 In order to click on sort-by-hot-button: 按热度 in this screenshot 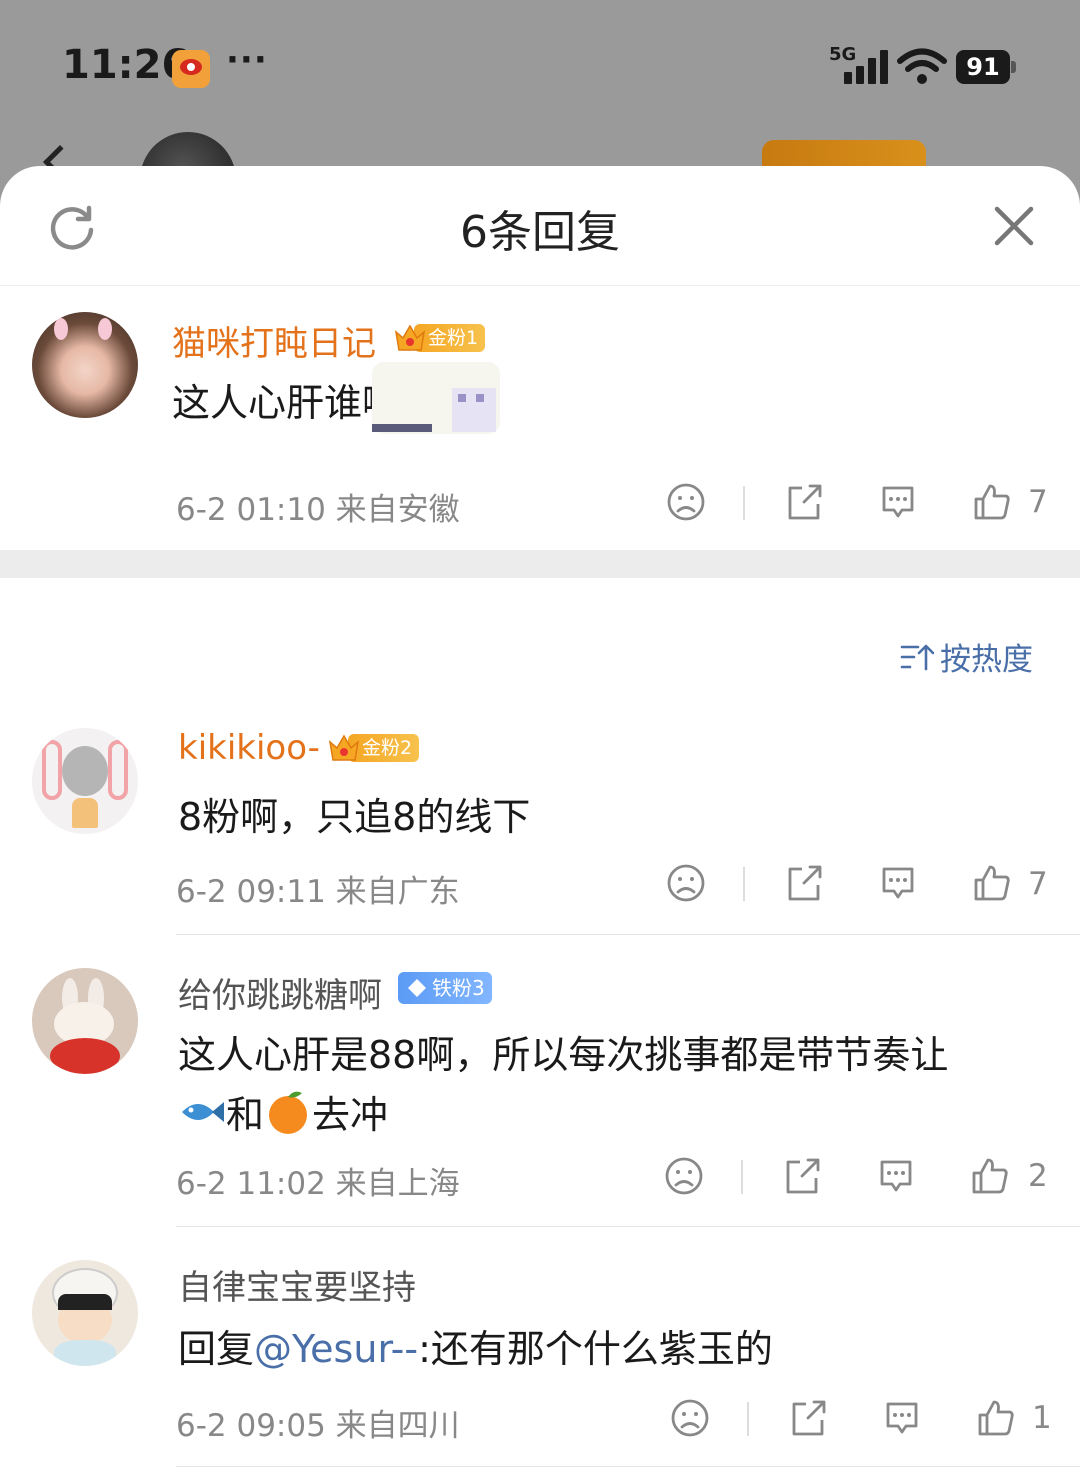, I will do `click(966, 656)`.